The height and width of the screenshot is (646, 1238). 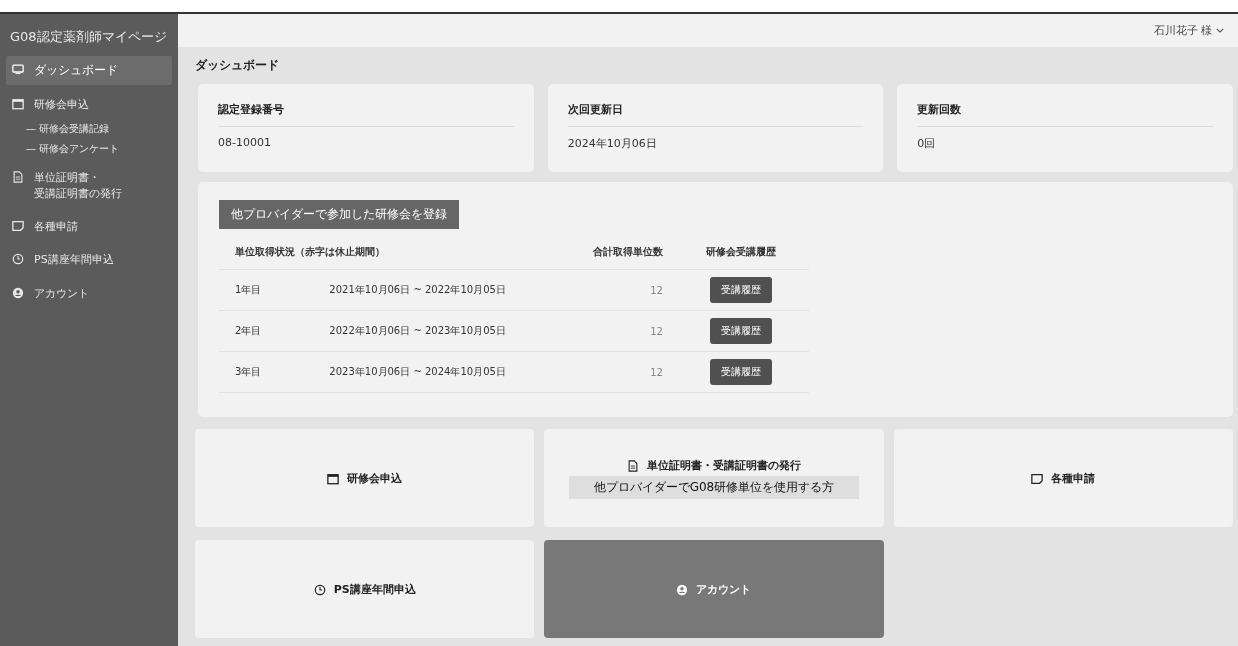 What do you see at coordinates (249, 331) in the screenshot?
I see `table-cell-text: 2年目` at bounding box center [249, 331].